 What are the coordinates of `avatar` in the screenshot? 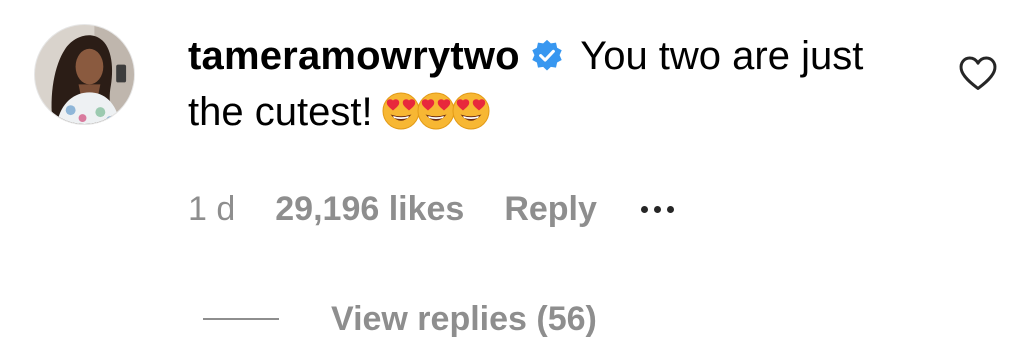 It's located at (84, 74).